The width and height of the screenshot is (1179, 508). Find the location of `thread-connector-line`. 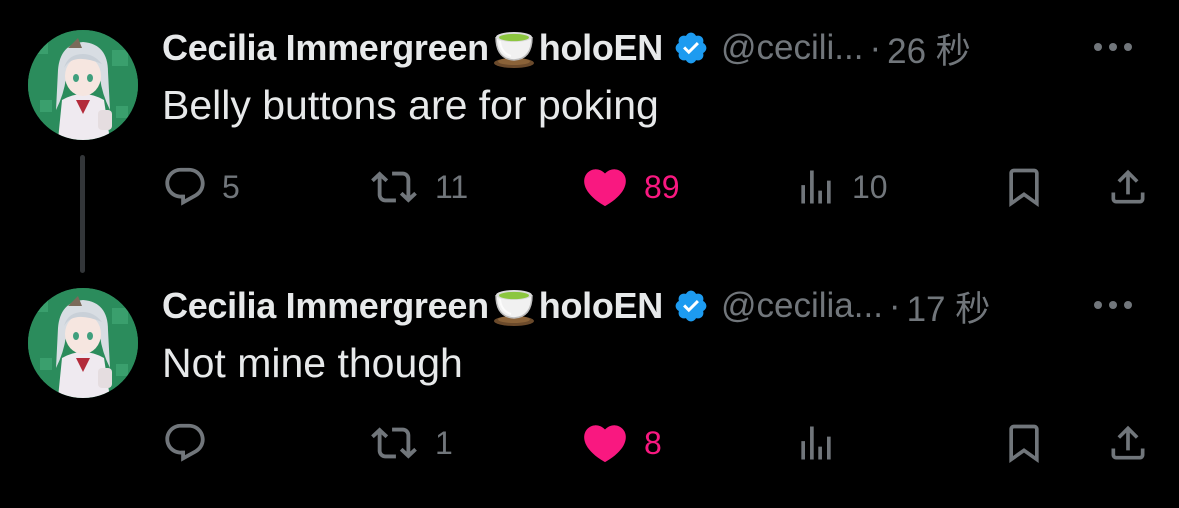

thread-connector-line is located at coordinates (82, 214).